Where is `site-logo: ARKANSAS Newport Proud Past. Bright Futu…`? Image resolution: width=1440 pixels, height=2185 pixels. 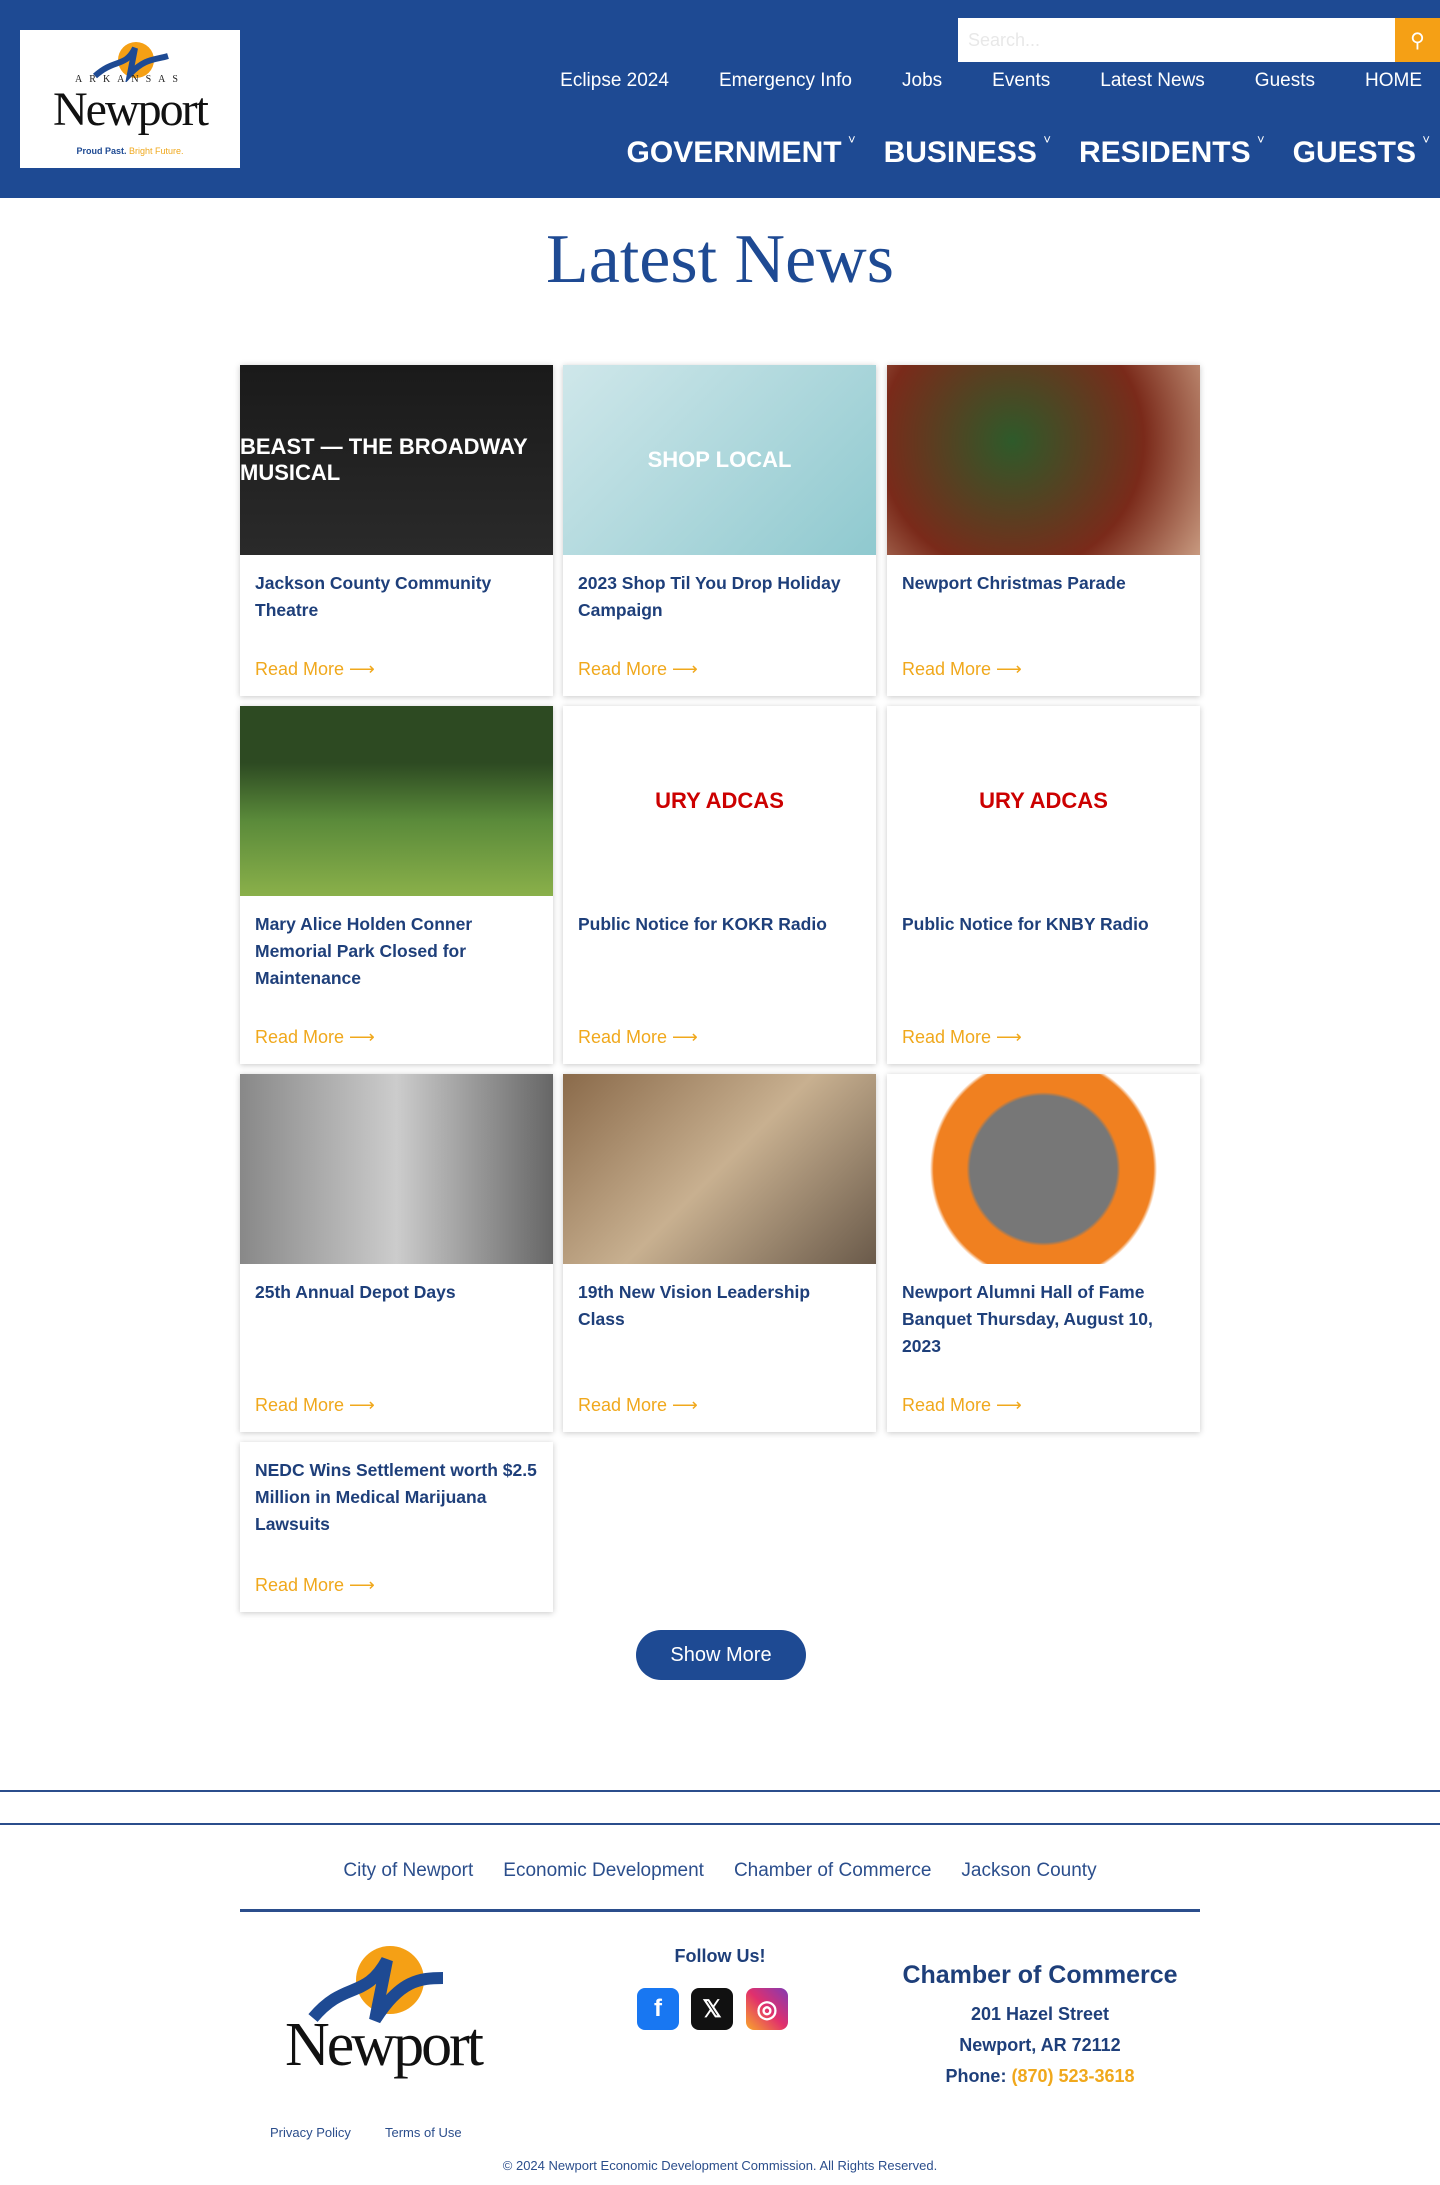 site-logo: ARKANSAS Newport Proud Past. Bright Futu… is located at coordinates (130, 99).